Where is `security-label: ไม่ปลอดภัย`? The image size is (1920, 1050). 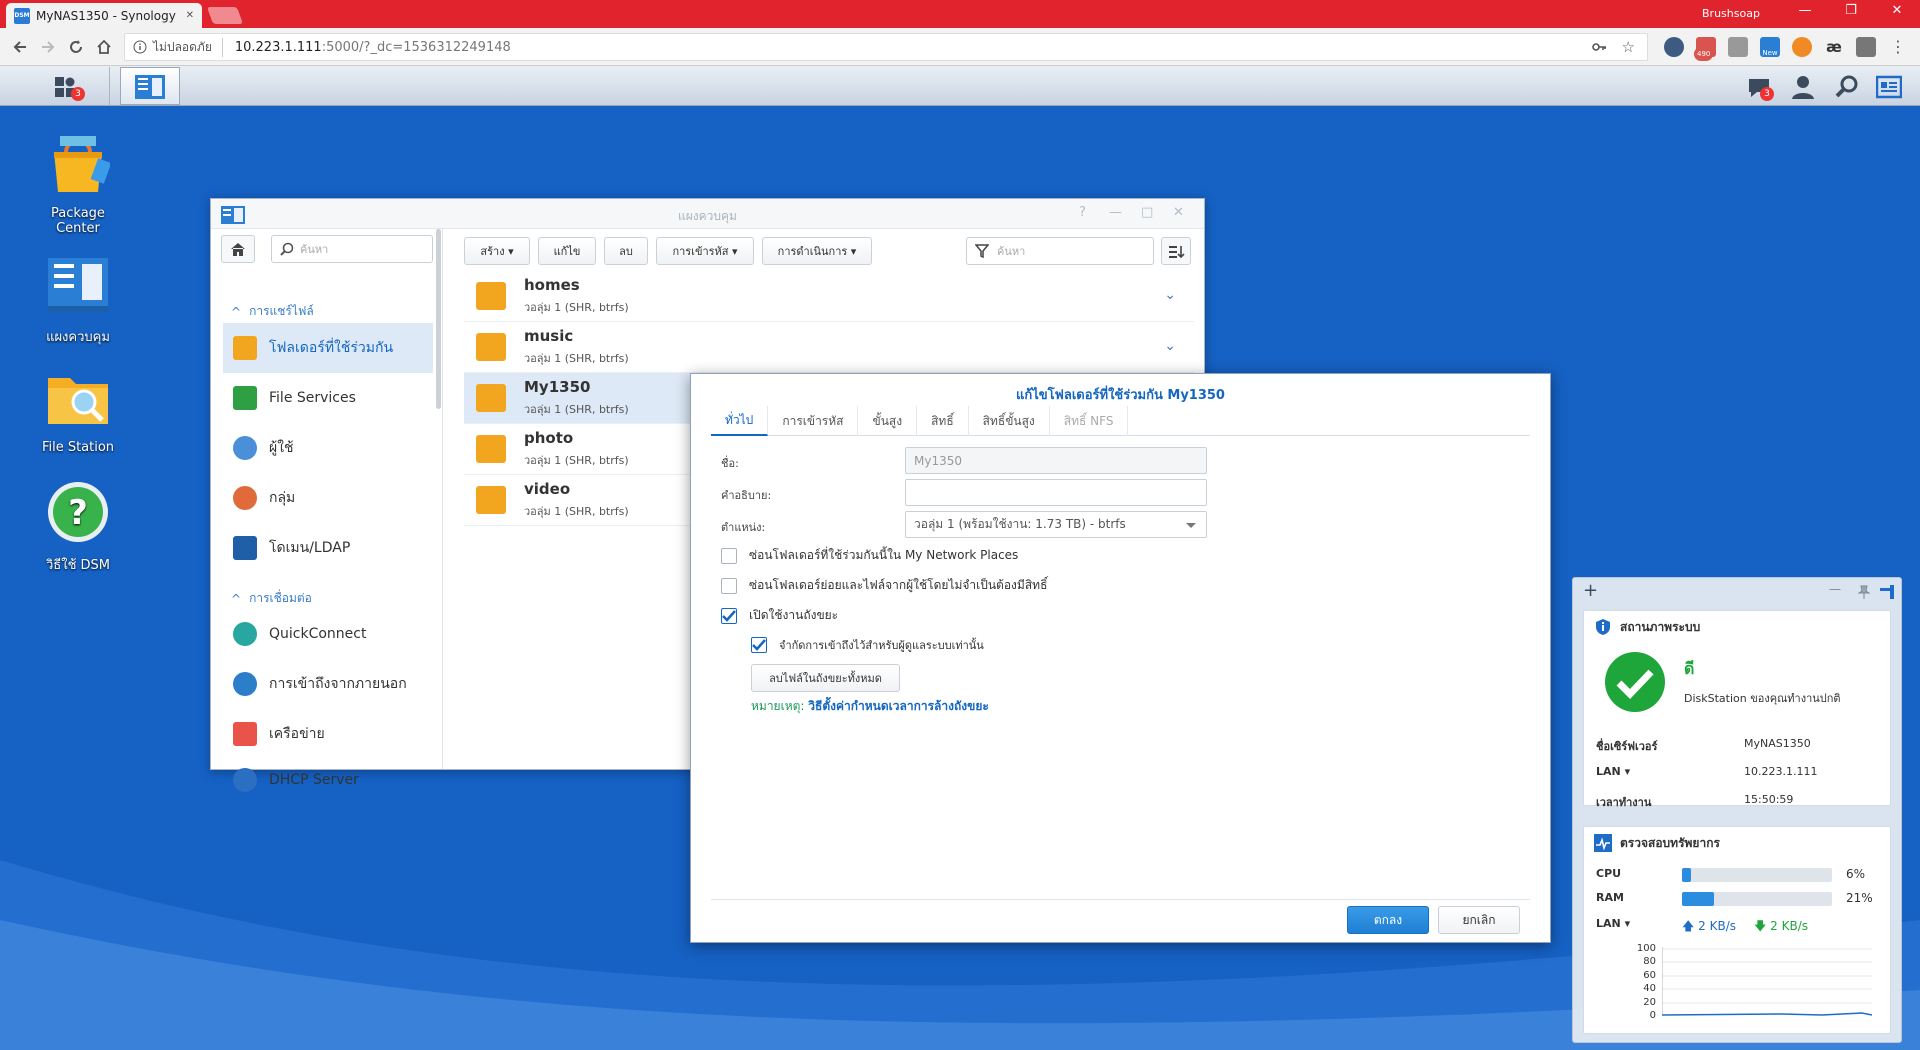 security-label: ไม่ปลอดภัย is located at coordinates (188, 47).